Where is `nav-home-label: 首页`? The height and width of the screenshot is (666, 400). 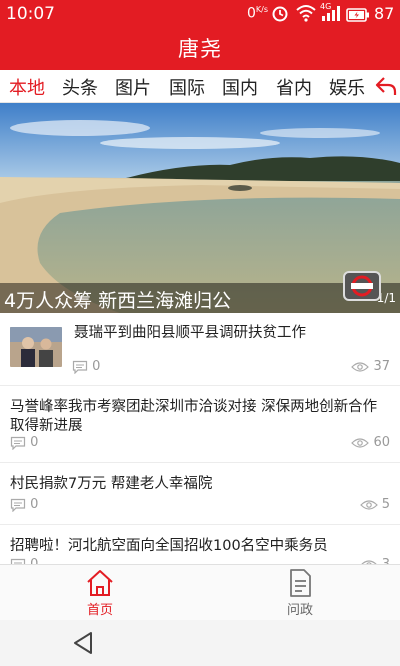
nav-home-label: 首页 is located at coordinates (99, 610).